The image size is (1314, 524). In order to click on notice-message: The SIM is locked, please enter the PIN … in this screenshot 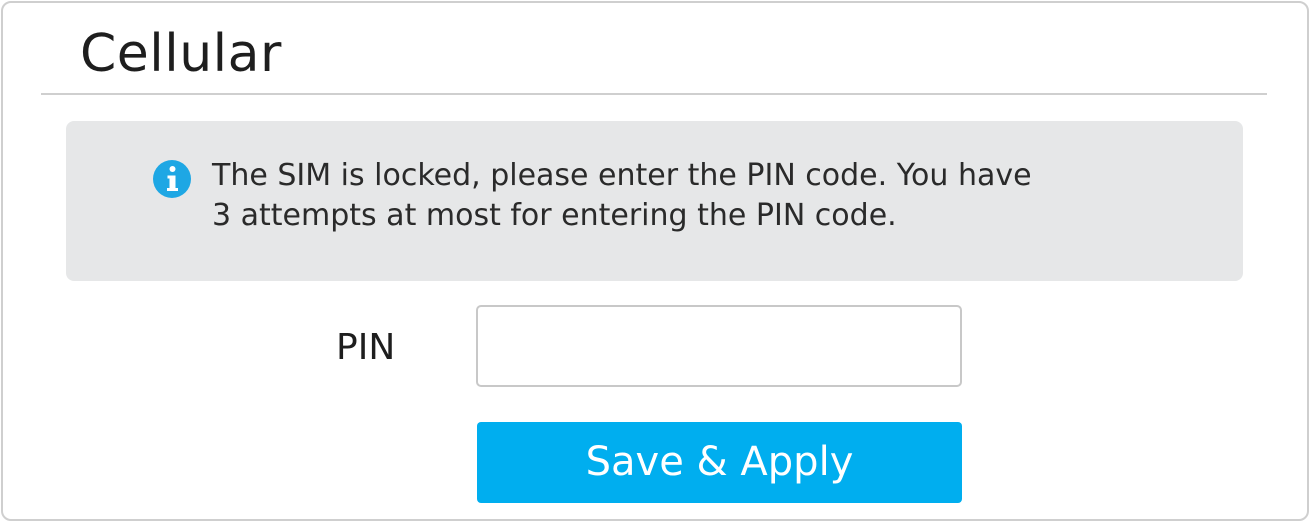, I will do `click(672, 196)`.